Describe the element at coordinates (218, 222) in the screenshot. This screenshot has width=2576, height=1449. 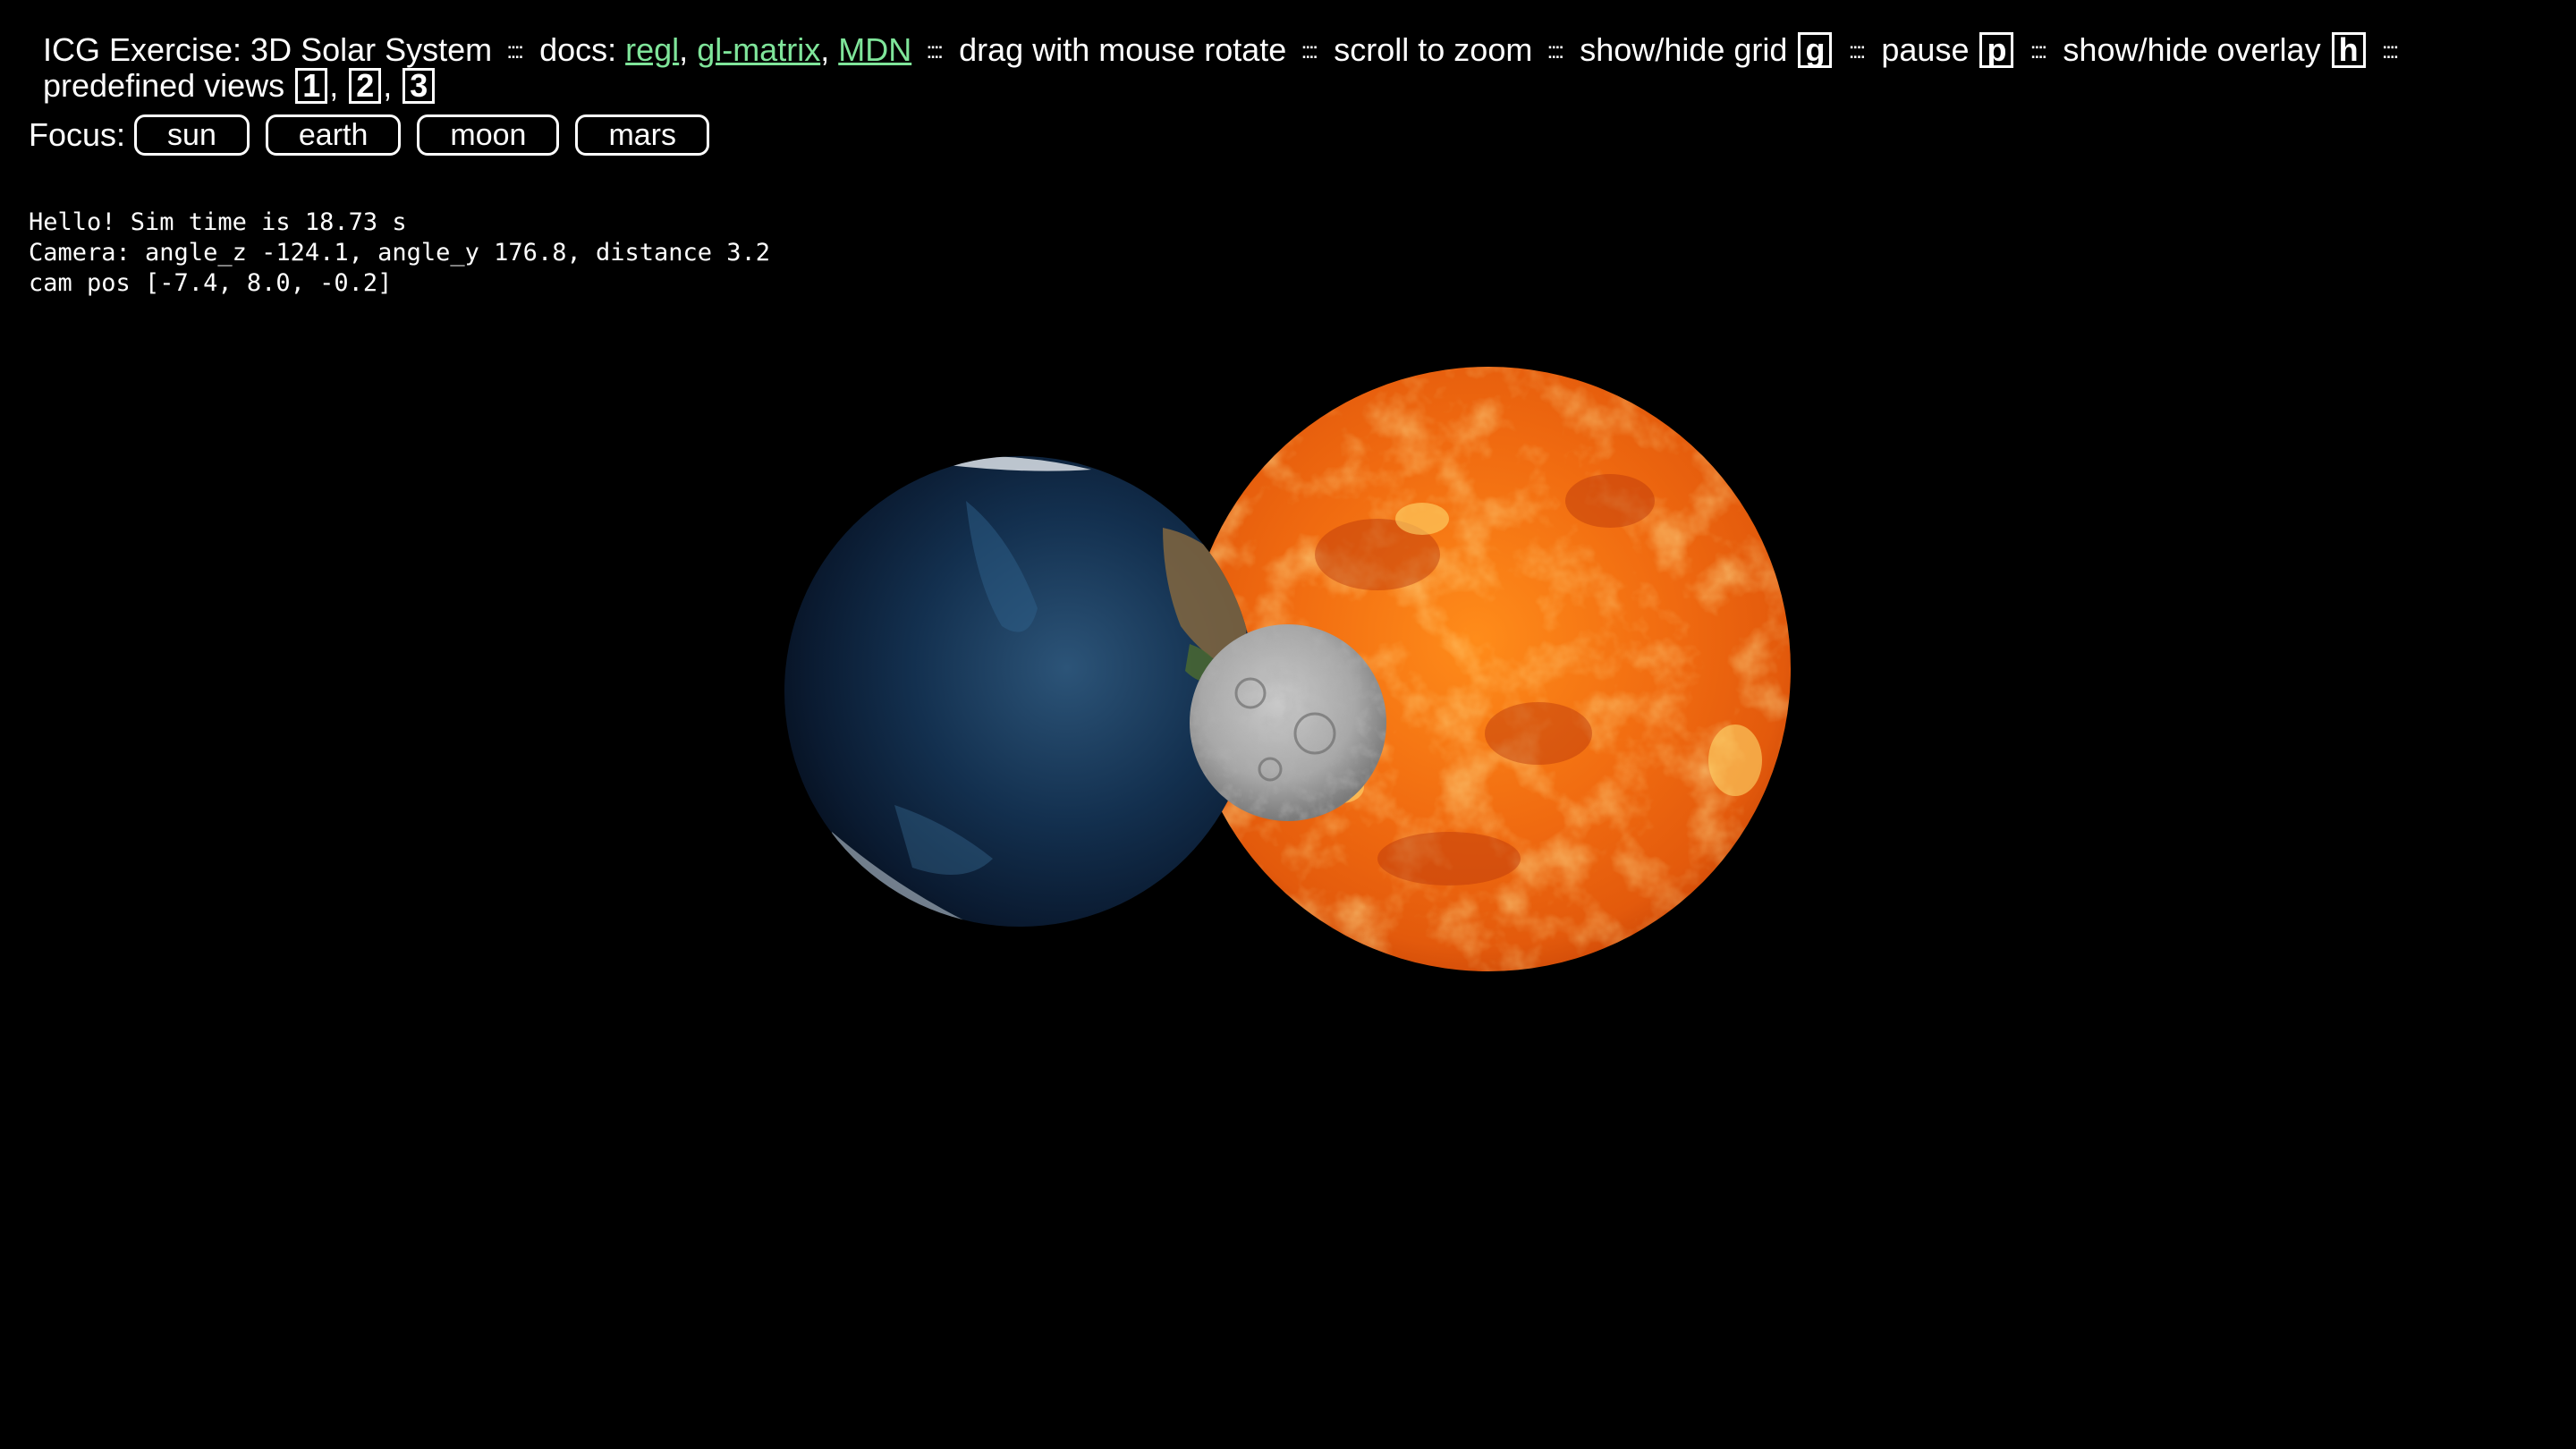
I see `sim-time-text: Hello! Sim time is 18.73 s` at that location.